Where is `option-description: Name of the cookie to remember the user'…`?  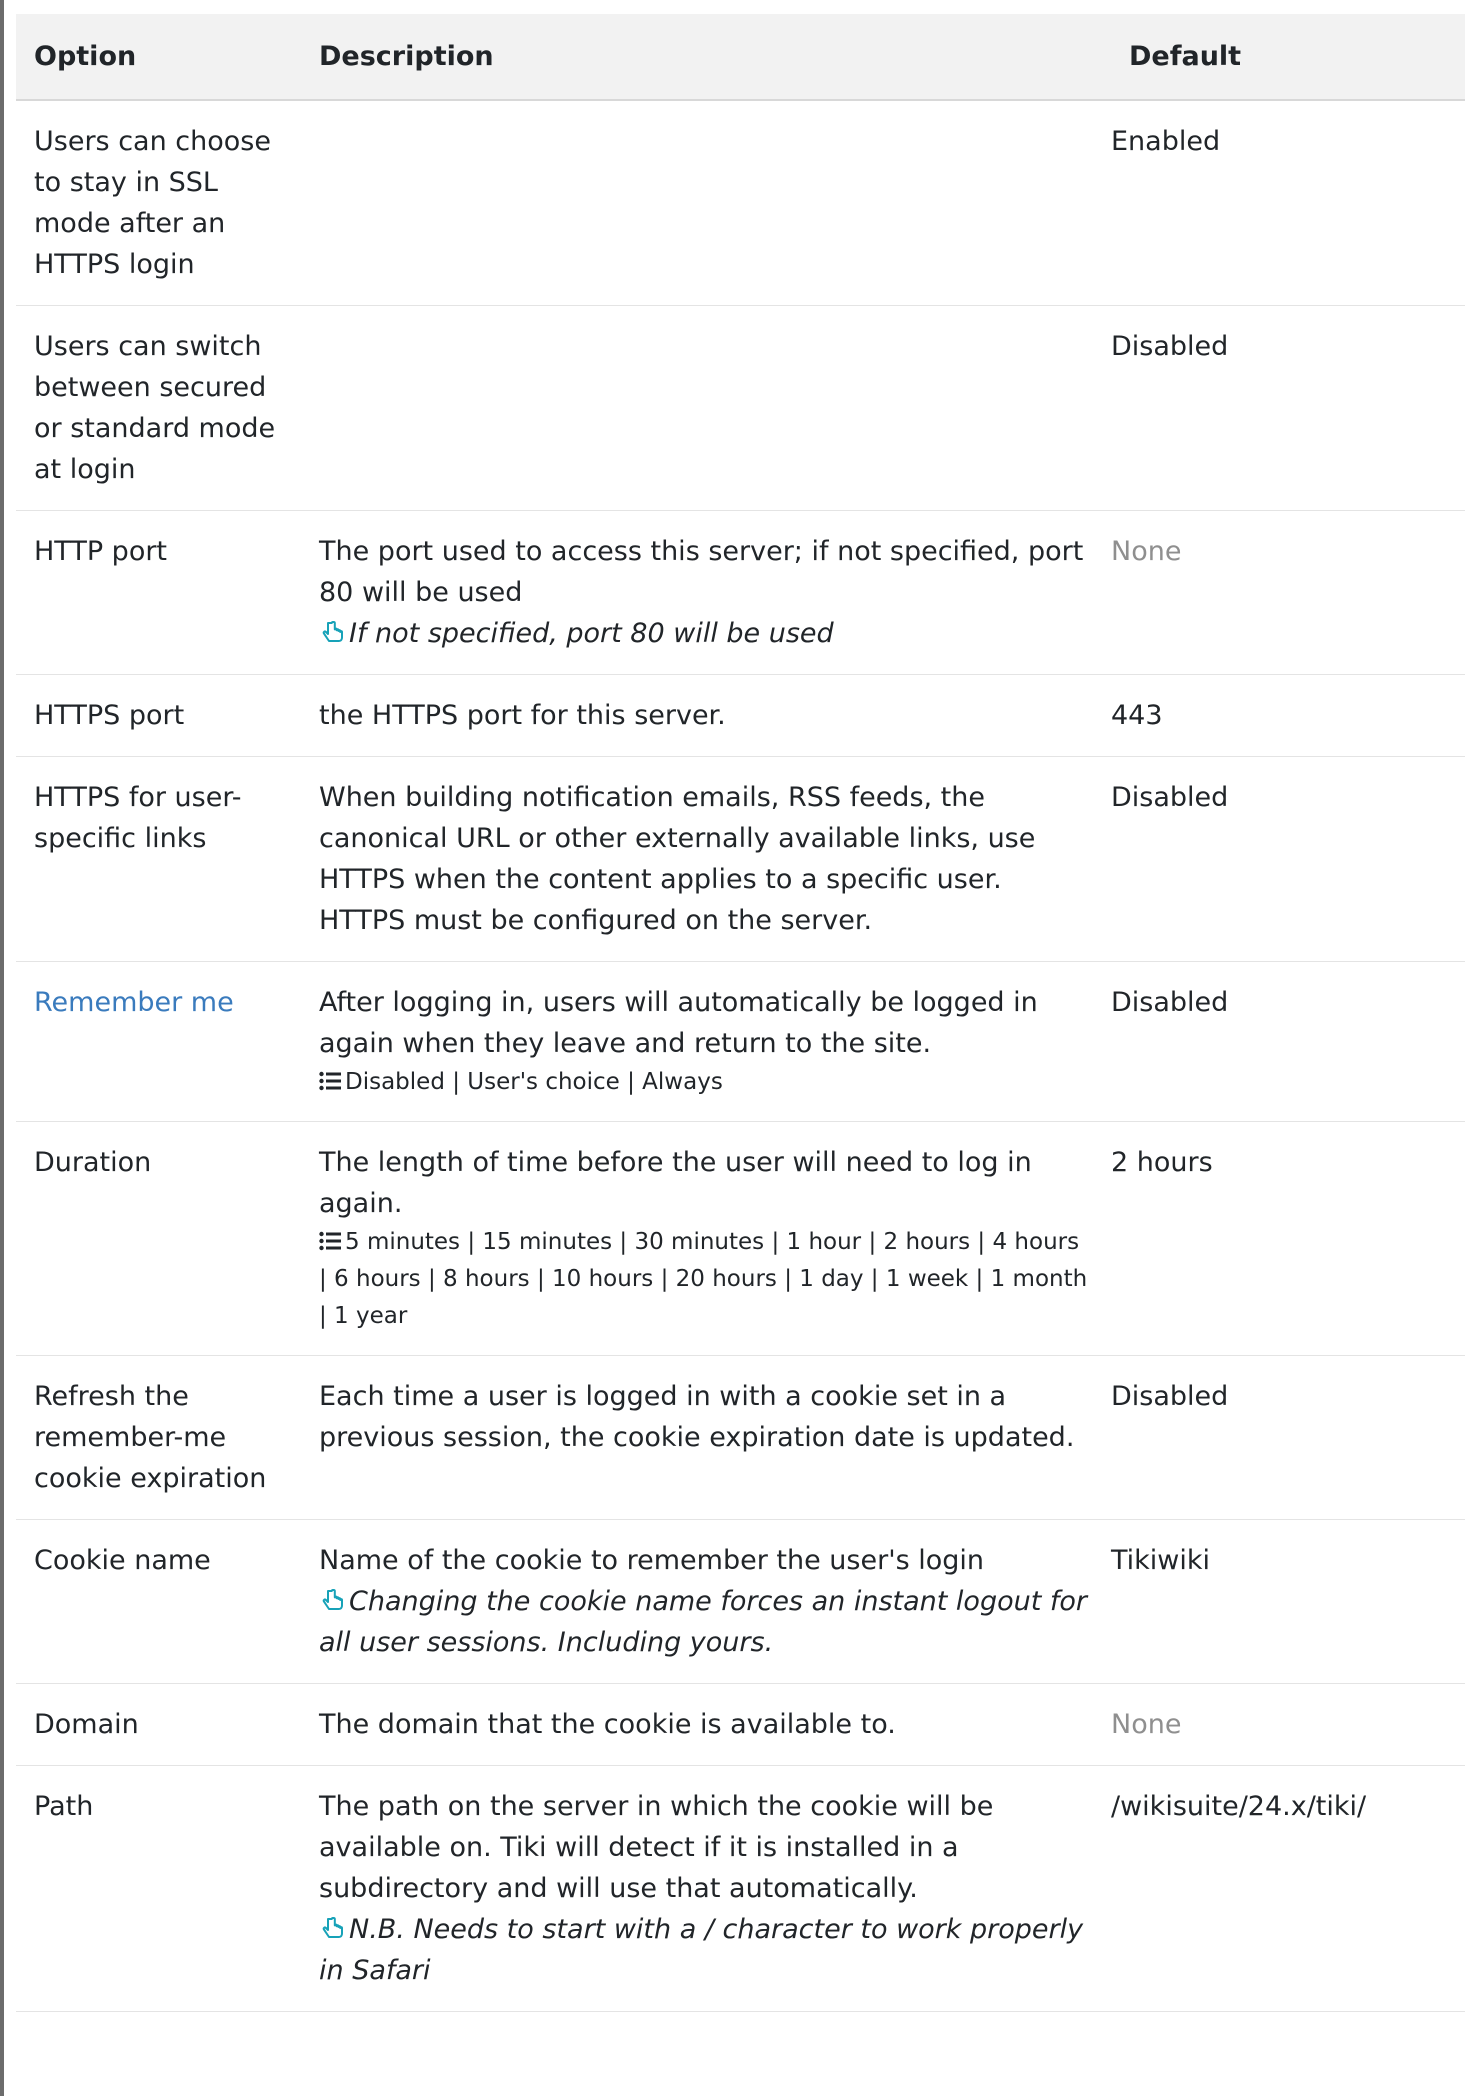
option-description: Name of the cookie to remember the user'… is located at coordinates (709, 1602).